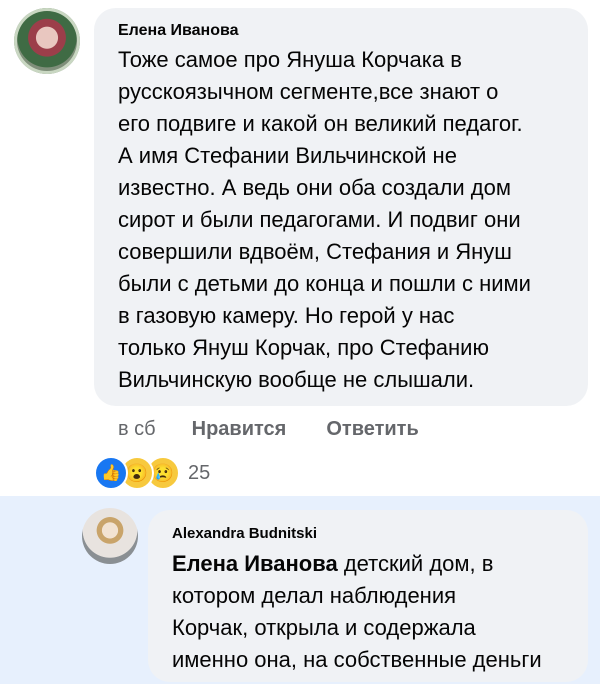  Describe the element at coordinates (137, 429) in the screenshot. I see `comment-time: в сб` at that location.